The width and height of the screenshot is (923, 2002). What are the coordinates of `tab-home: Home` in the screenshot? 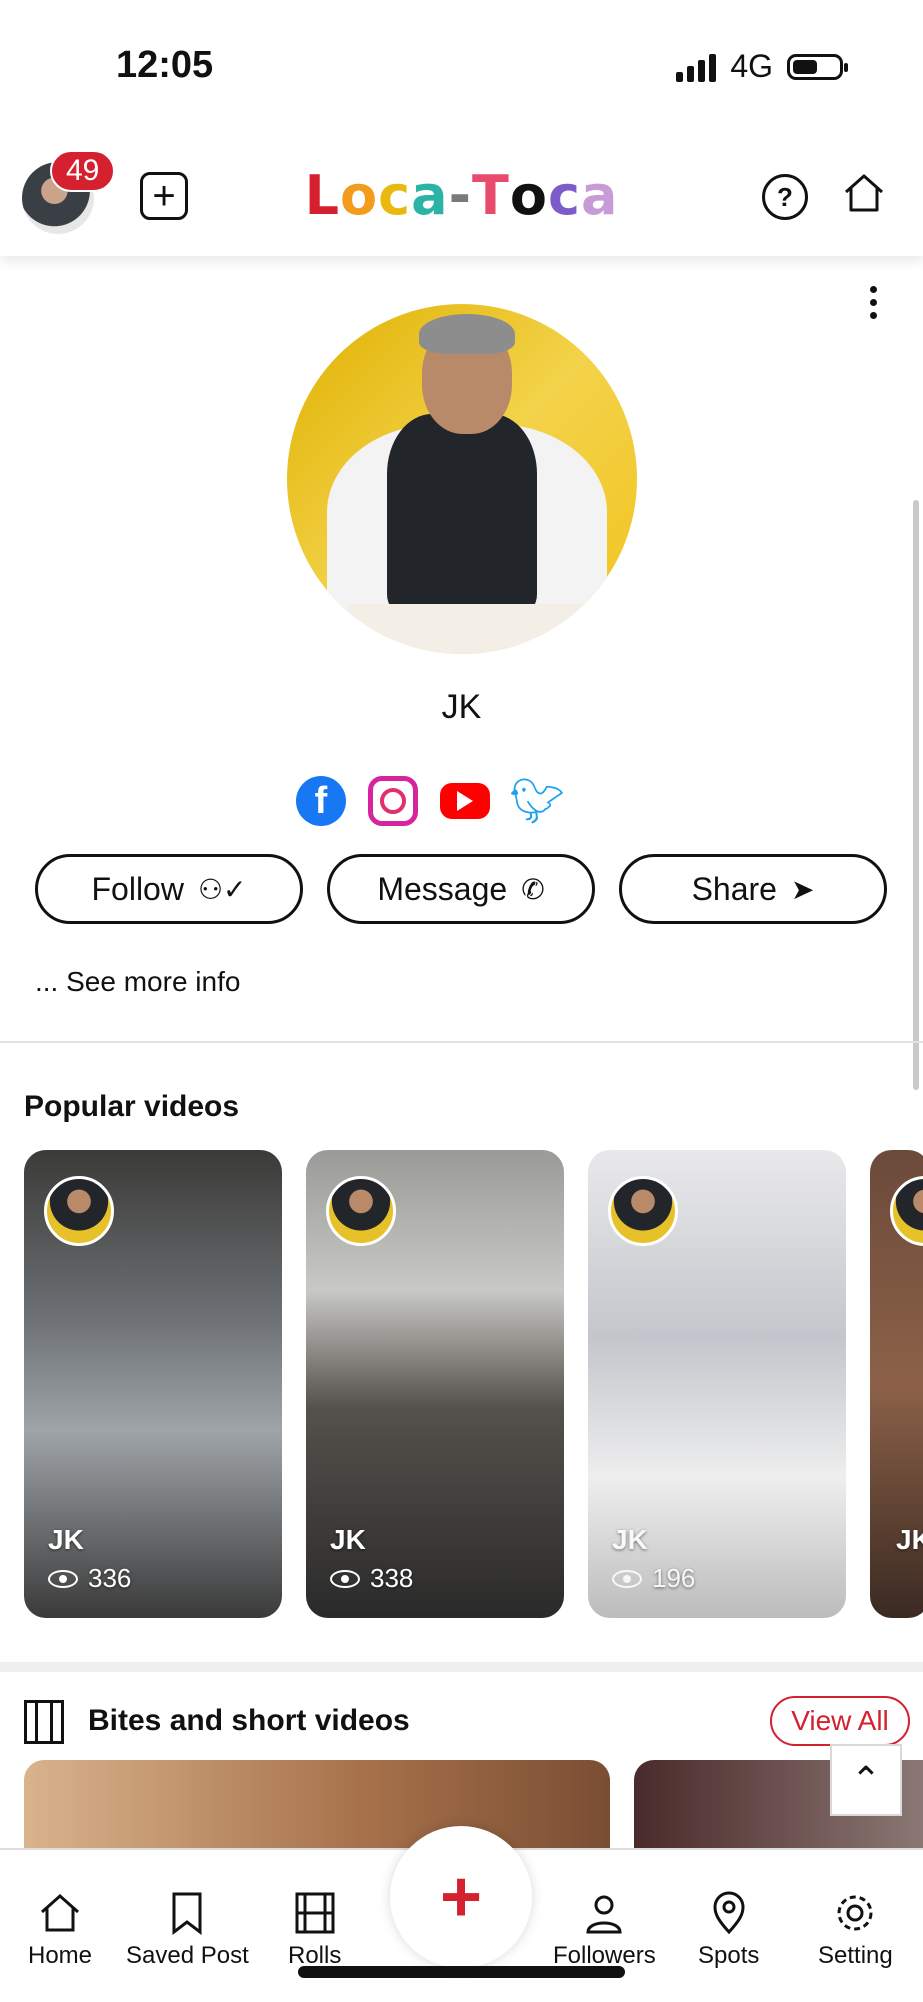 It's located at (60, 1930).